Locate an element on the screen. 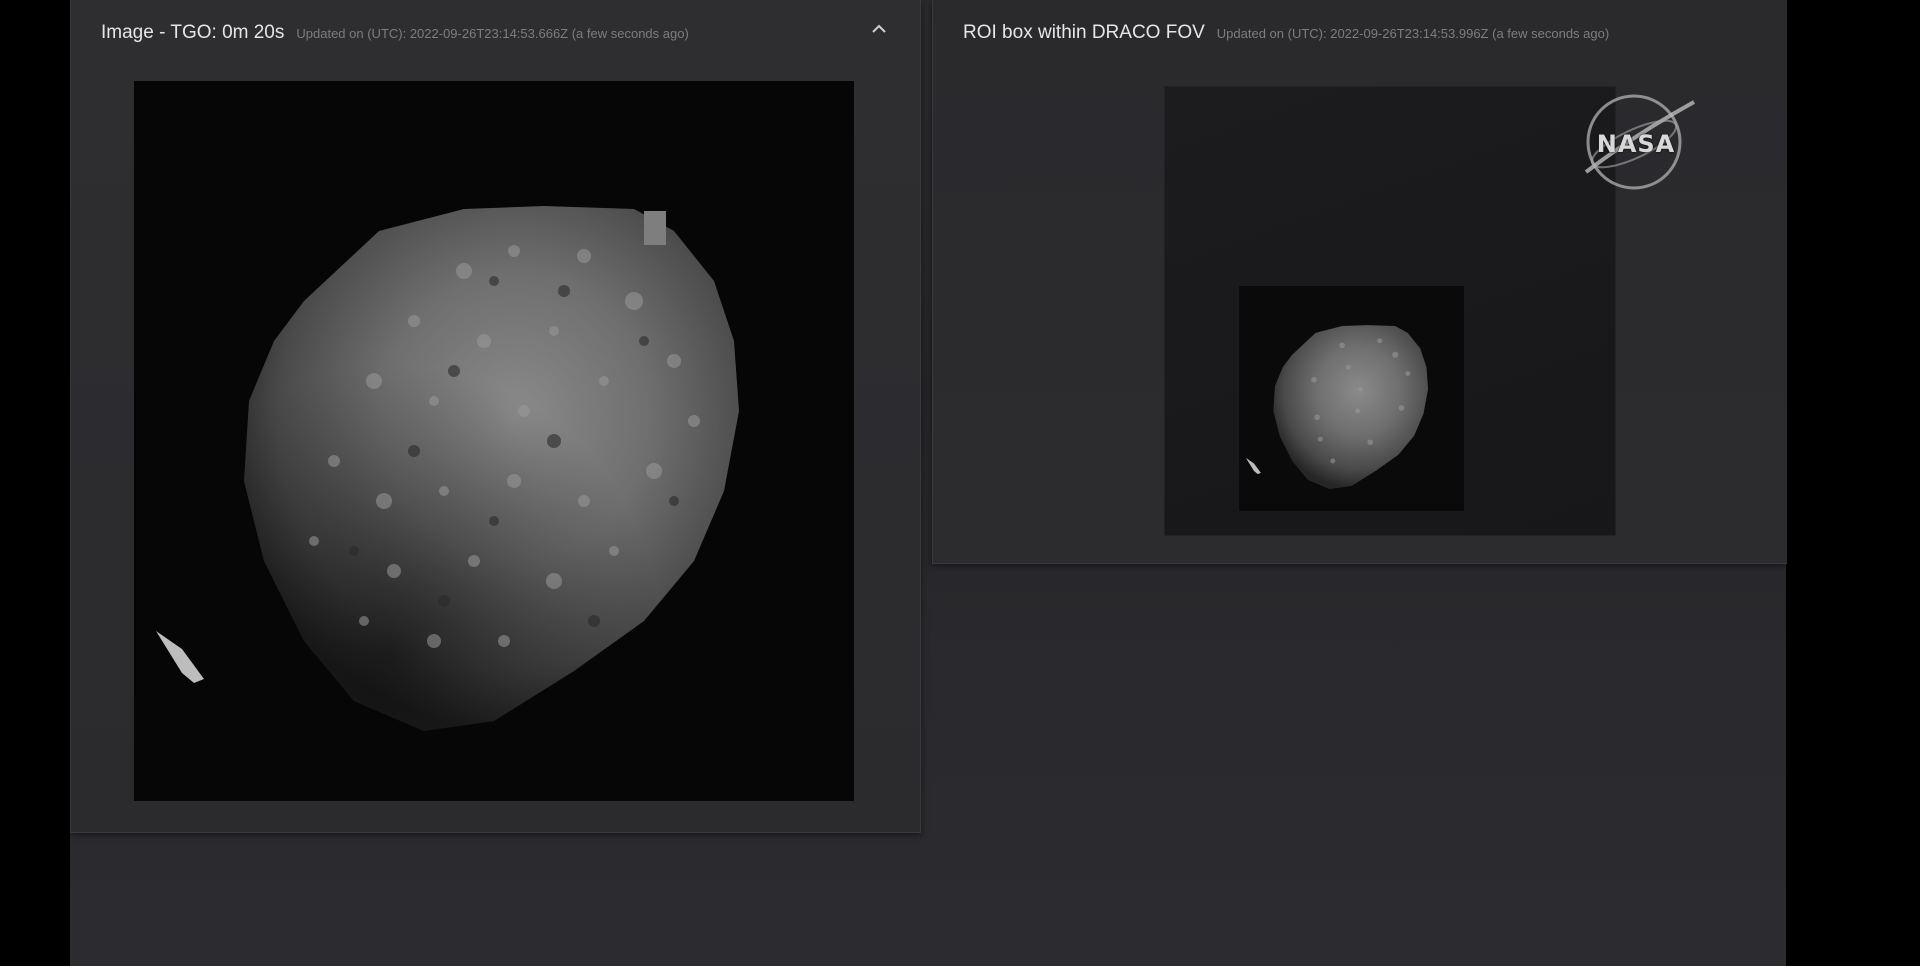 The image size is (1920, 966). image-panel-title: Image - TGO: 0m 20s is located at coordinates (193, 32).